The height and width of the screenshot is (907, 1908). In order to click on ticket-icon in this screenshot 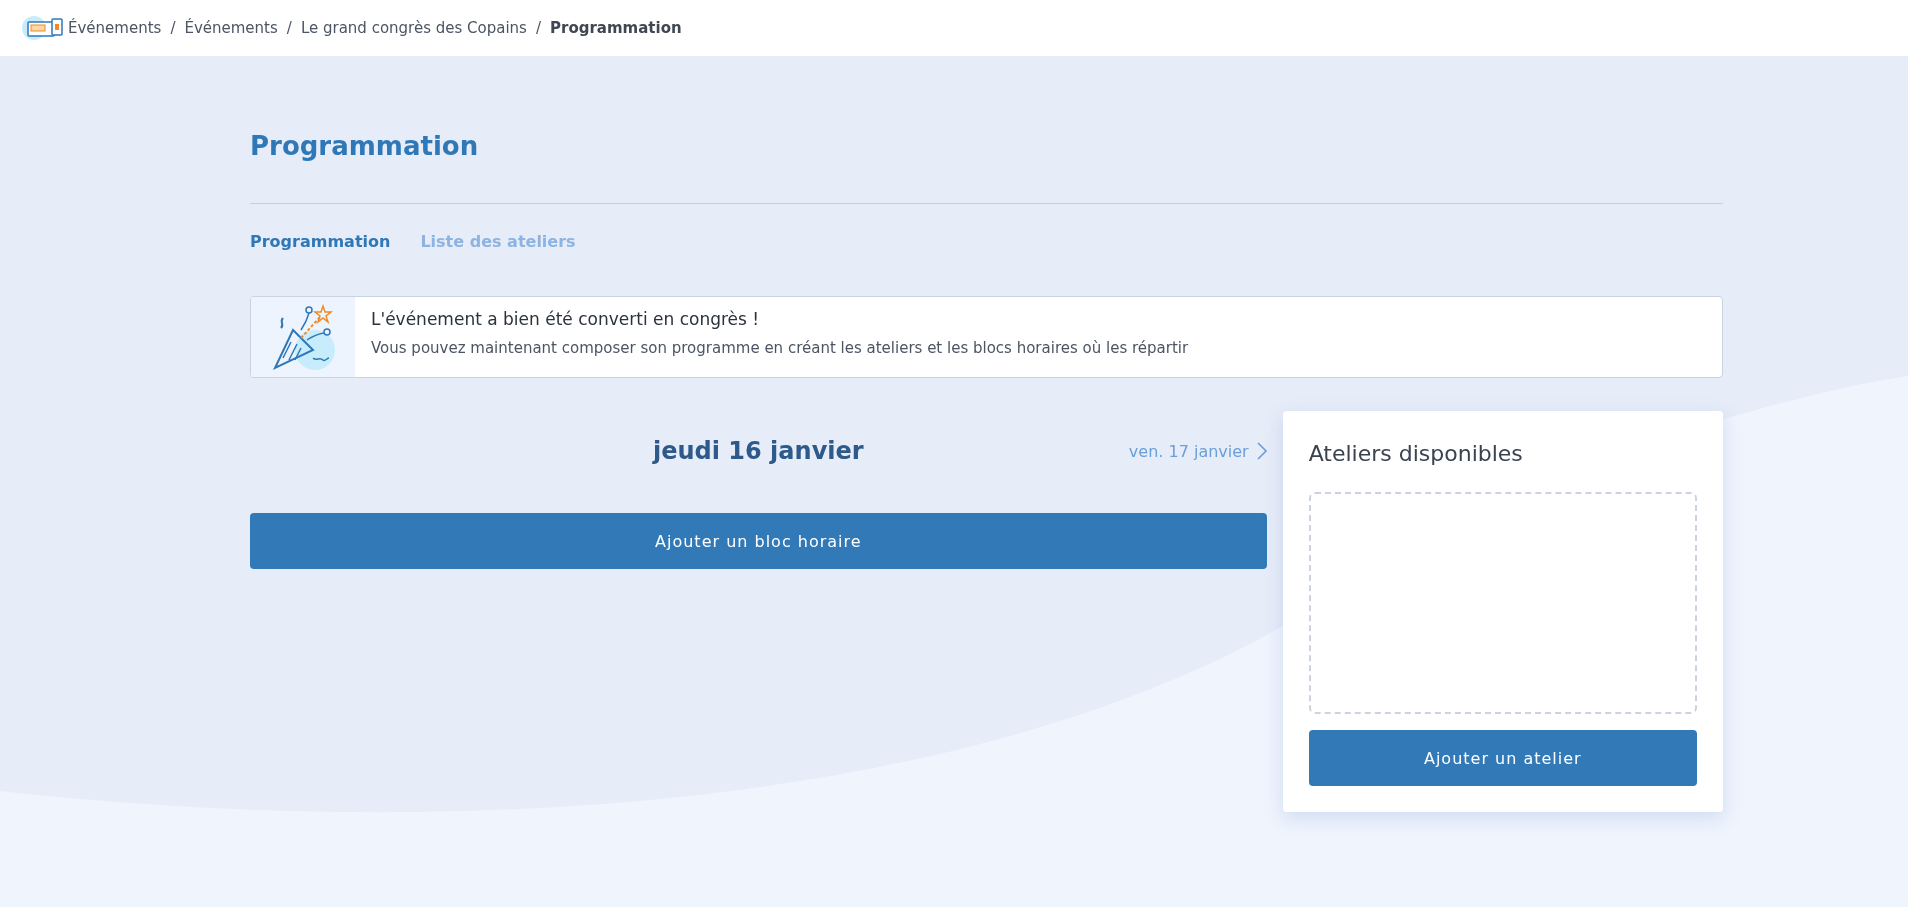, I will do `click(43, 28)`.